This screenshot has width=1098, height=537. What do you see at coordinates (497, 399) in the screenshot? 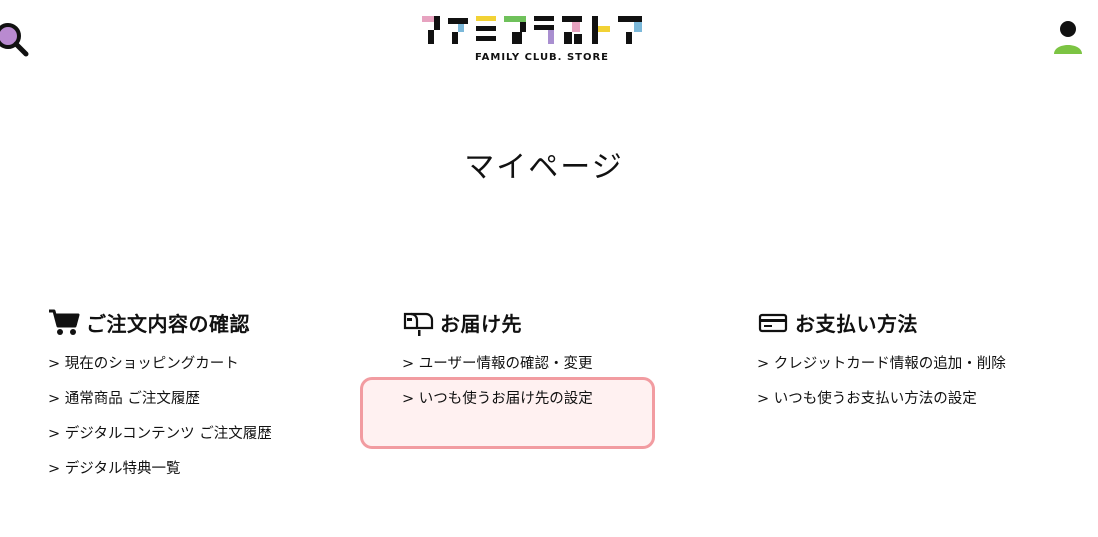
I see `link-default-delivery-address: > いつも使うお届け先の設定` at bounding box center [497, 399].